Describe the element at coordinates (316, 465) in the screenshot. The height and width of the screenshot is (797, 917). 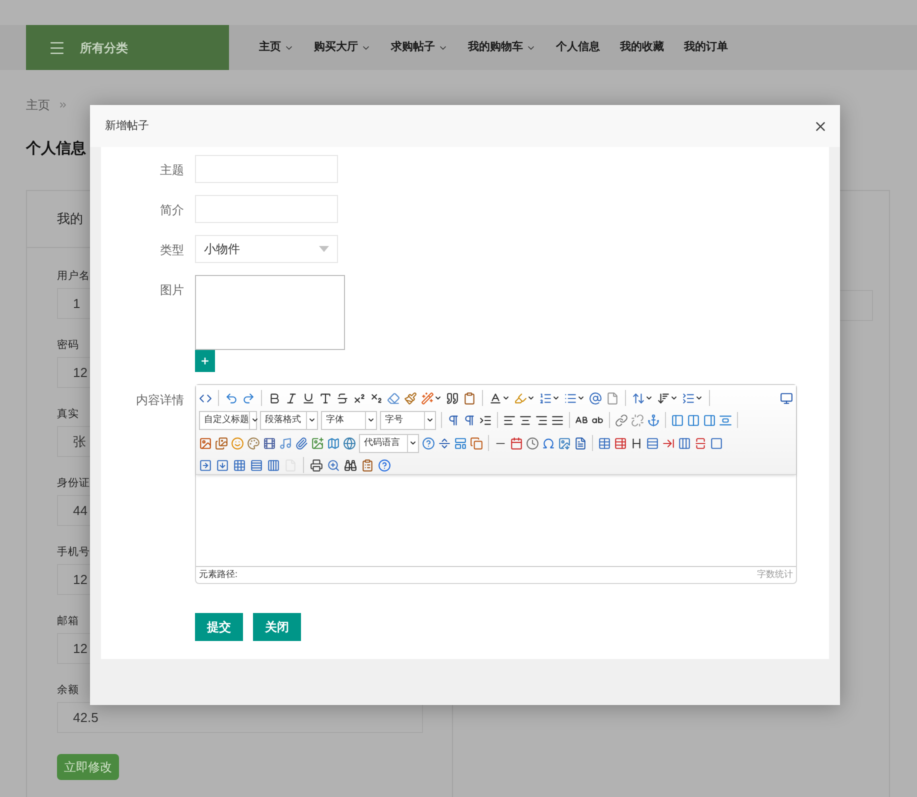
I see `print-icon` at that location.